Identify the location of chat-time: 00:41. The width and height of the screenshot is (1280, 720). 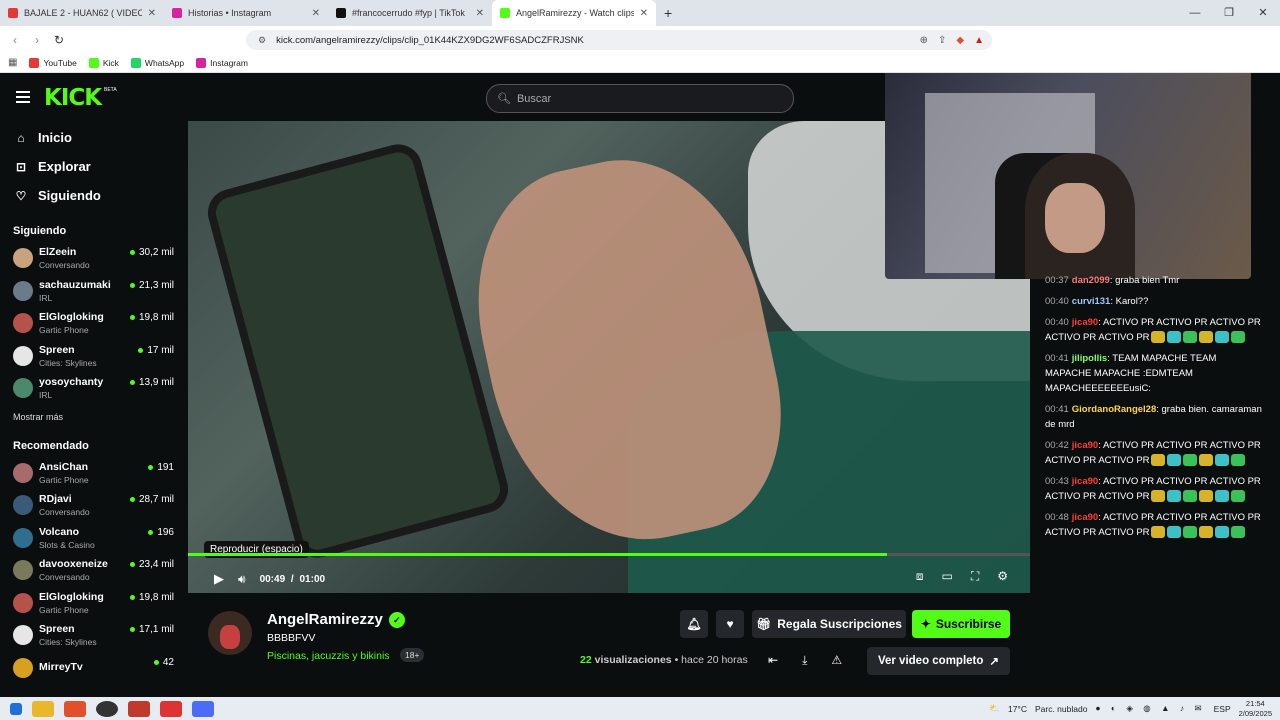
(1057, 409).